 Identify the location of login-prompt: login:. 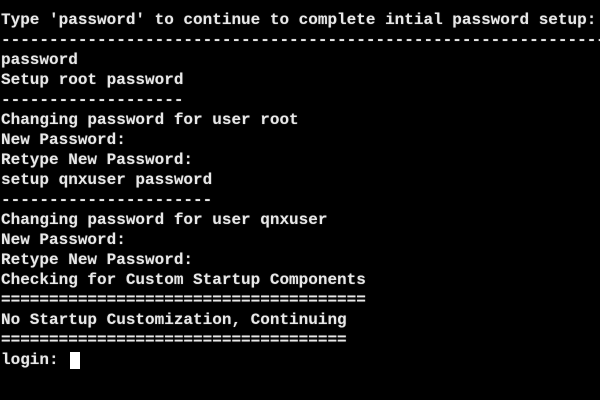
(35, 360).